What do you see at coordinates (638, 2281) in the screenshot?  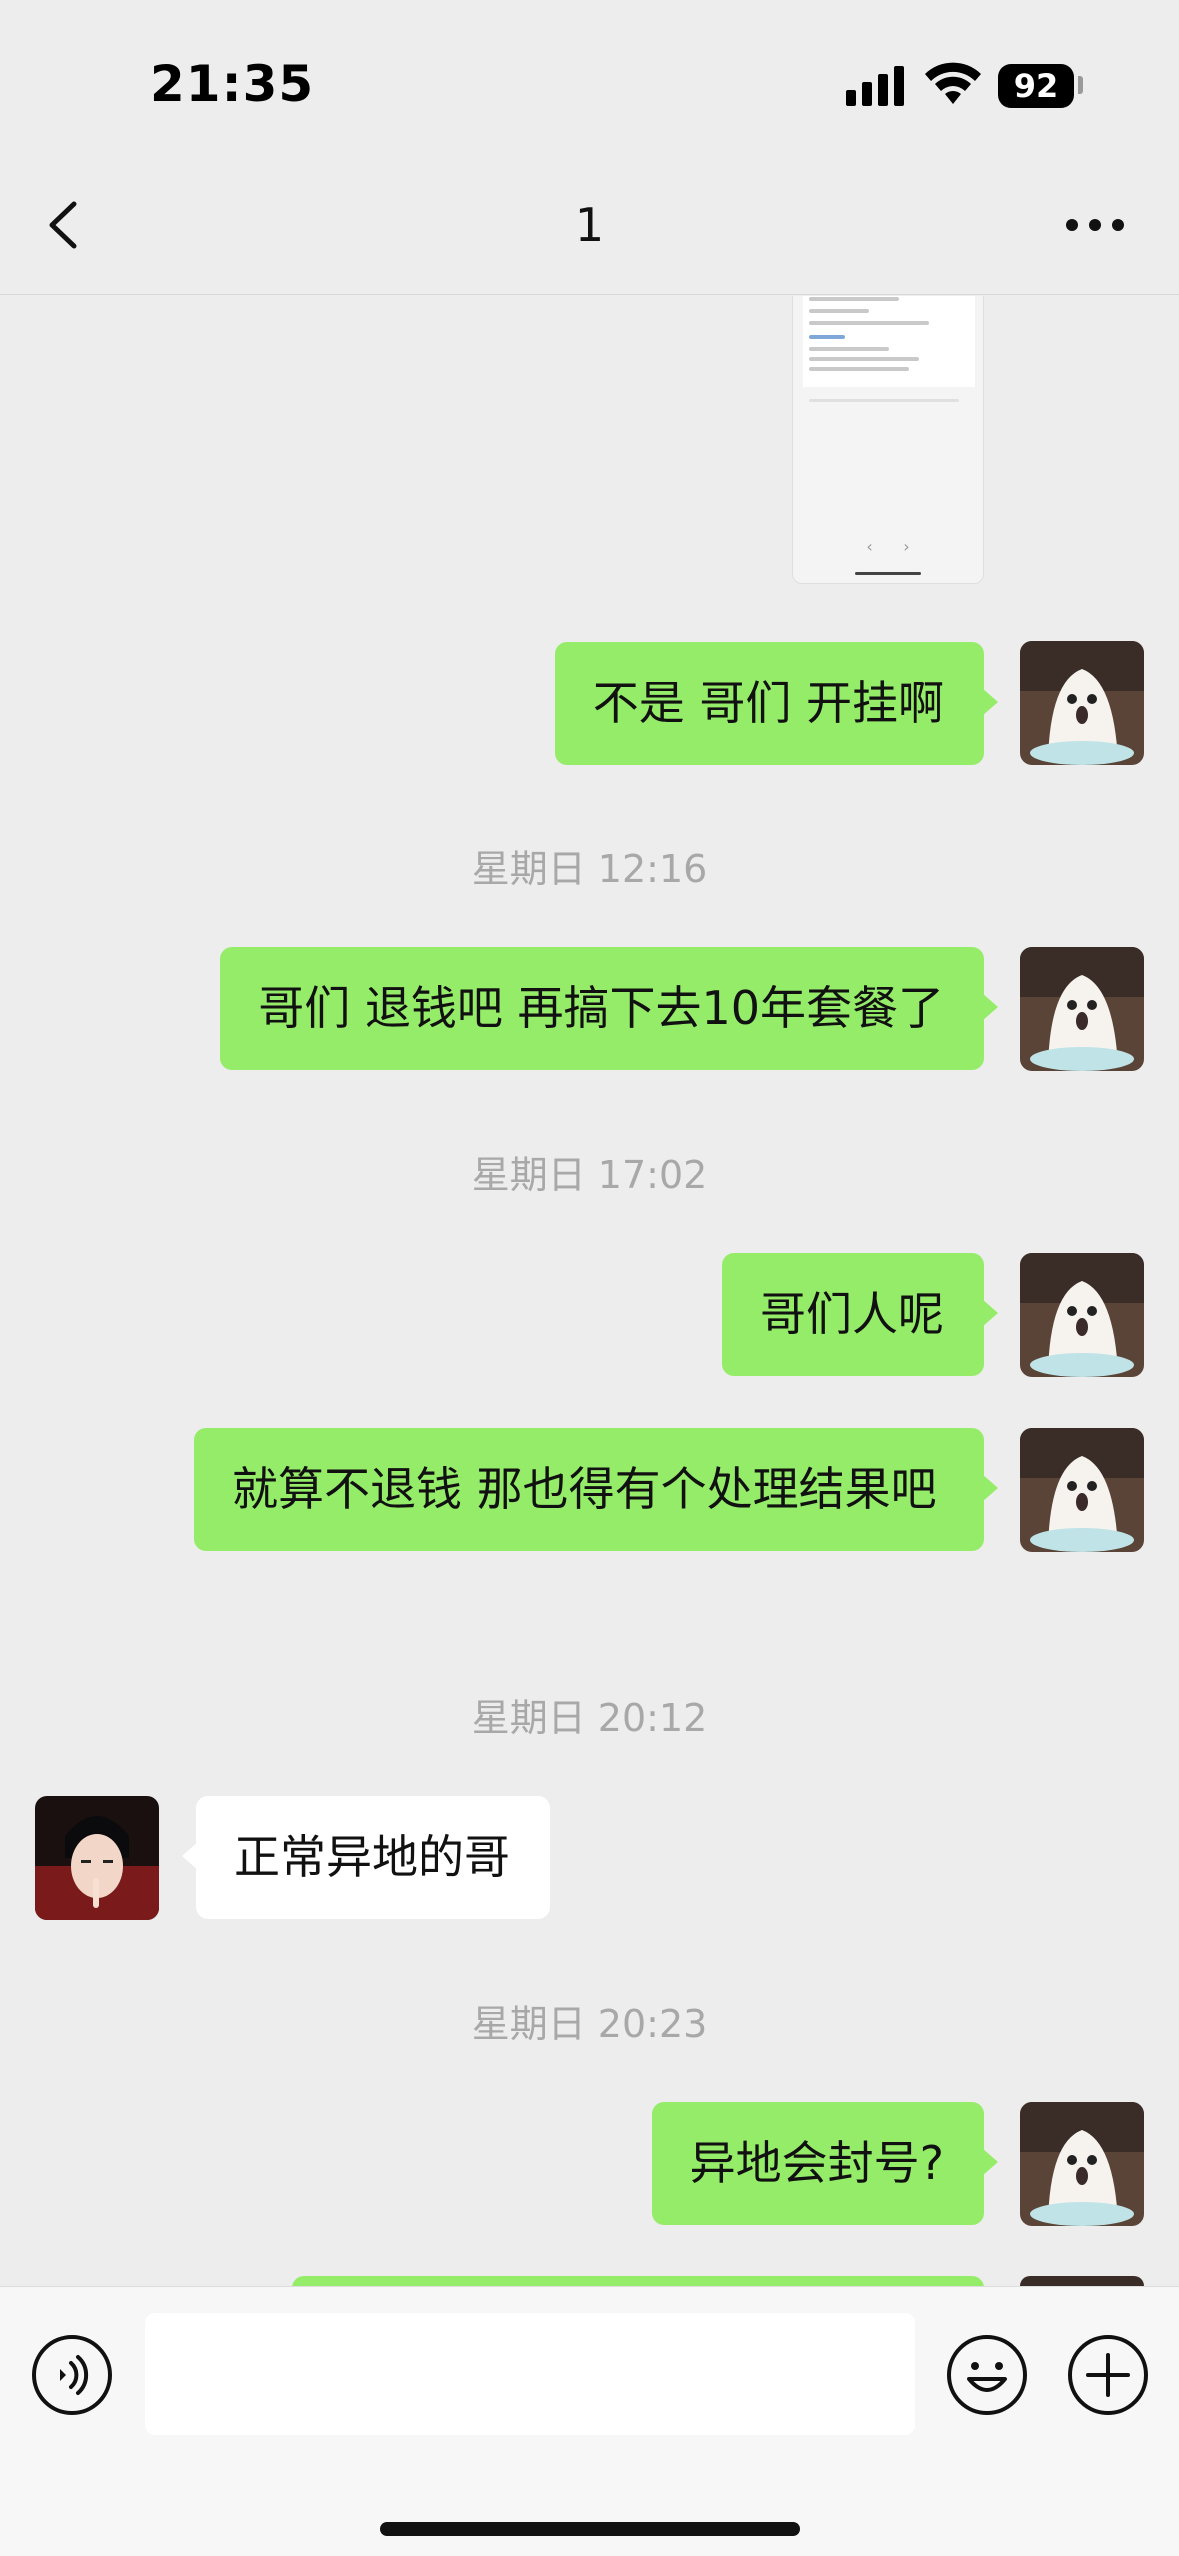 I see `message-bubble-sent-partial` at bounding box center [638, 2281].